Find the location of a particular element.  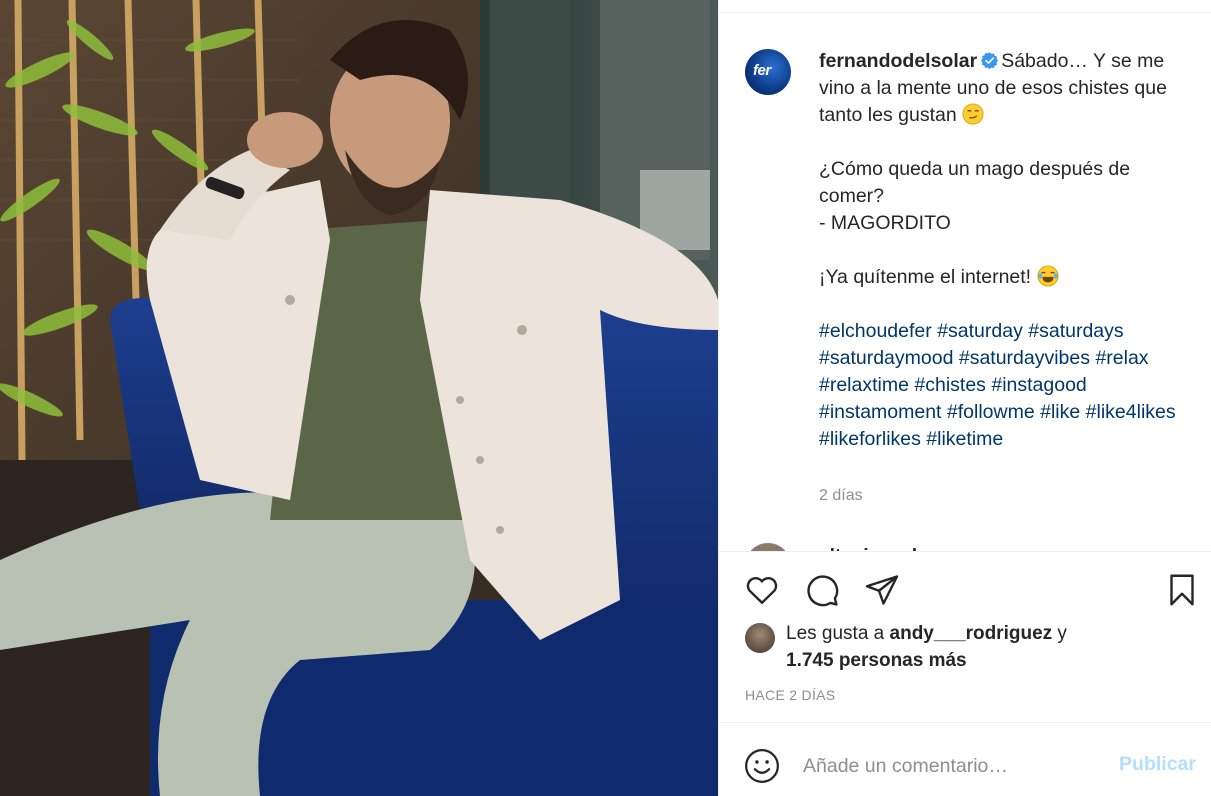

hashtag-link: #relaxtime is located at coordinates (864, 385).